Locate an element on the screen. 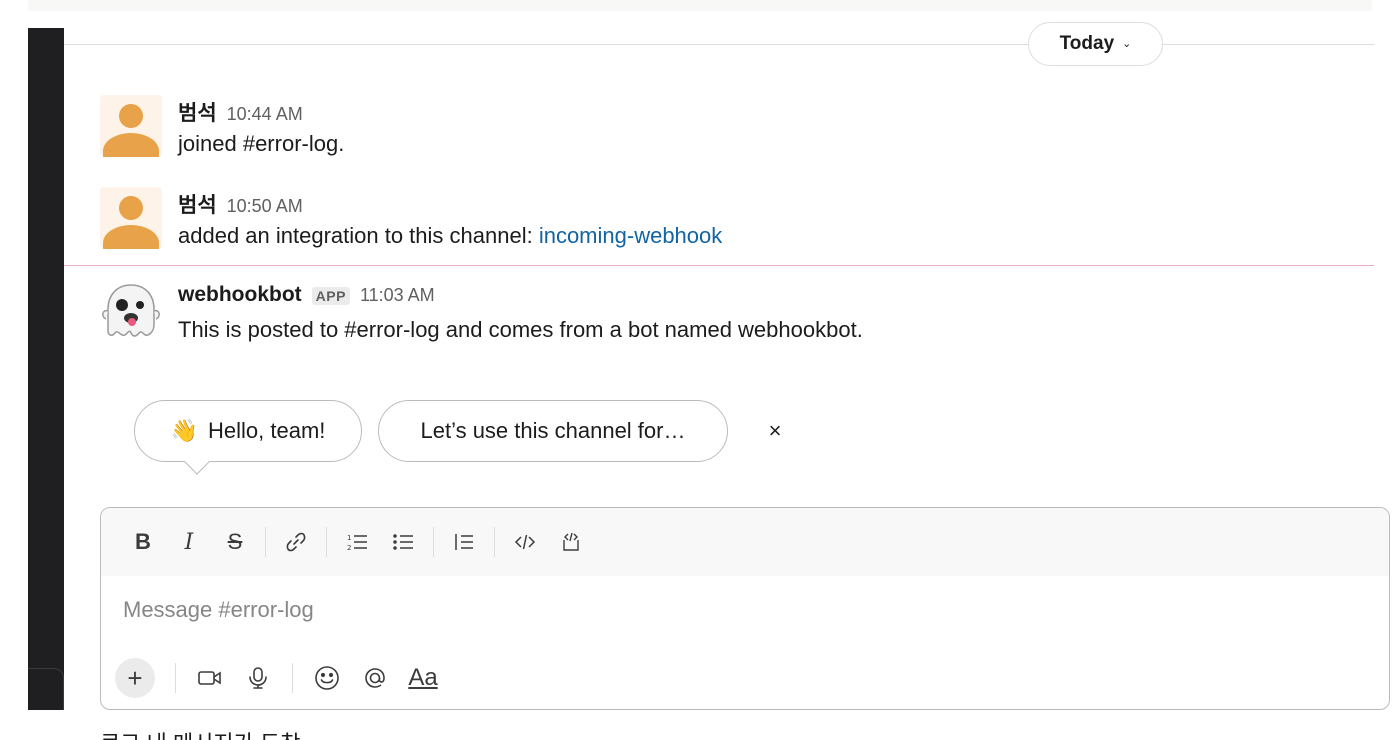 The height and width of the screenshot is (740, 1398). message-content: 범석 10:44 AM joined #error-log. is located at coordinates (261, 127).